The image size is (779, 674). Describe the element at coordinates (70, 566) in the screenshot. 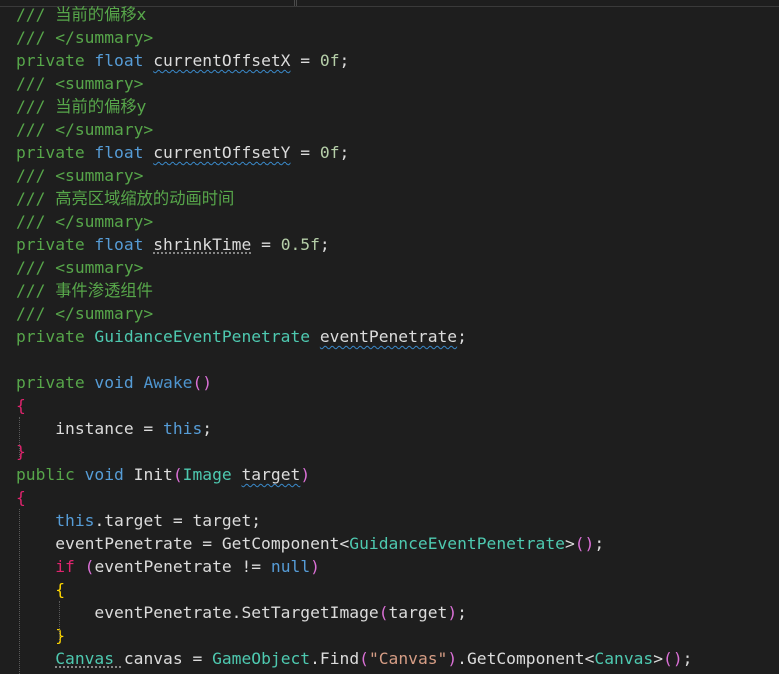

I see `code-token: if` at that location.